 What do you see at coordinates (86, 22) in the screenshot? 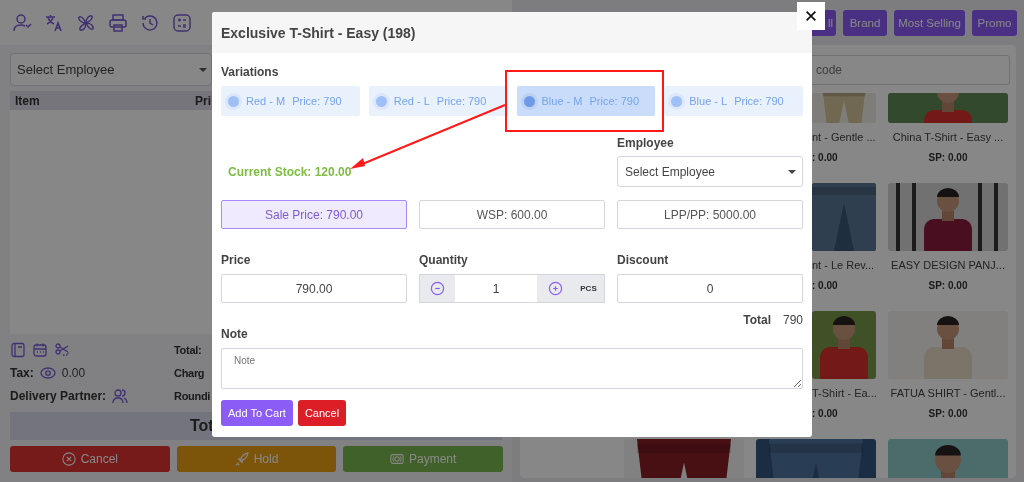
I see `clover-icon` at bounding box center [86, 22].